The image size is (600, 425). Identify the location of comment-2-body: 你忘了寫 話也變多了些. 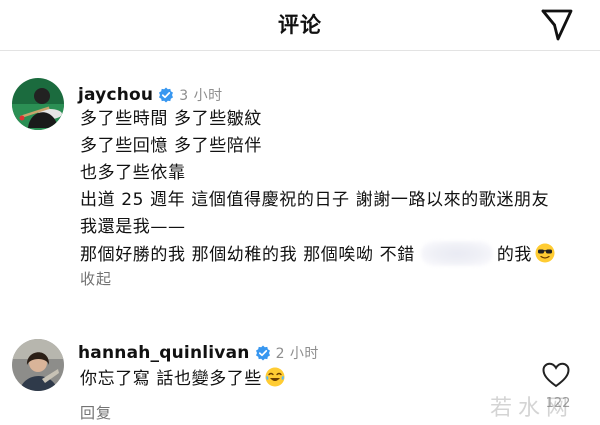
(182, 379).